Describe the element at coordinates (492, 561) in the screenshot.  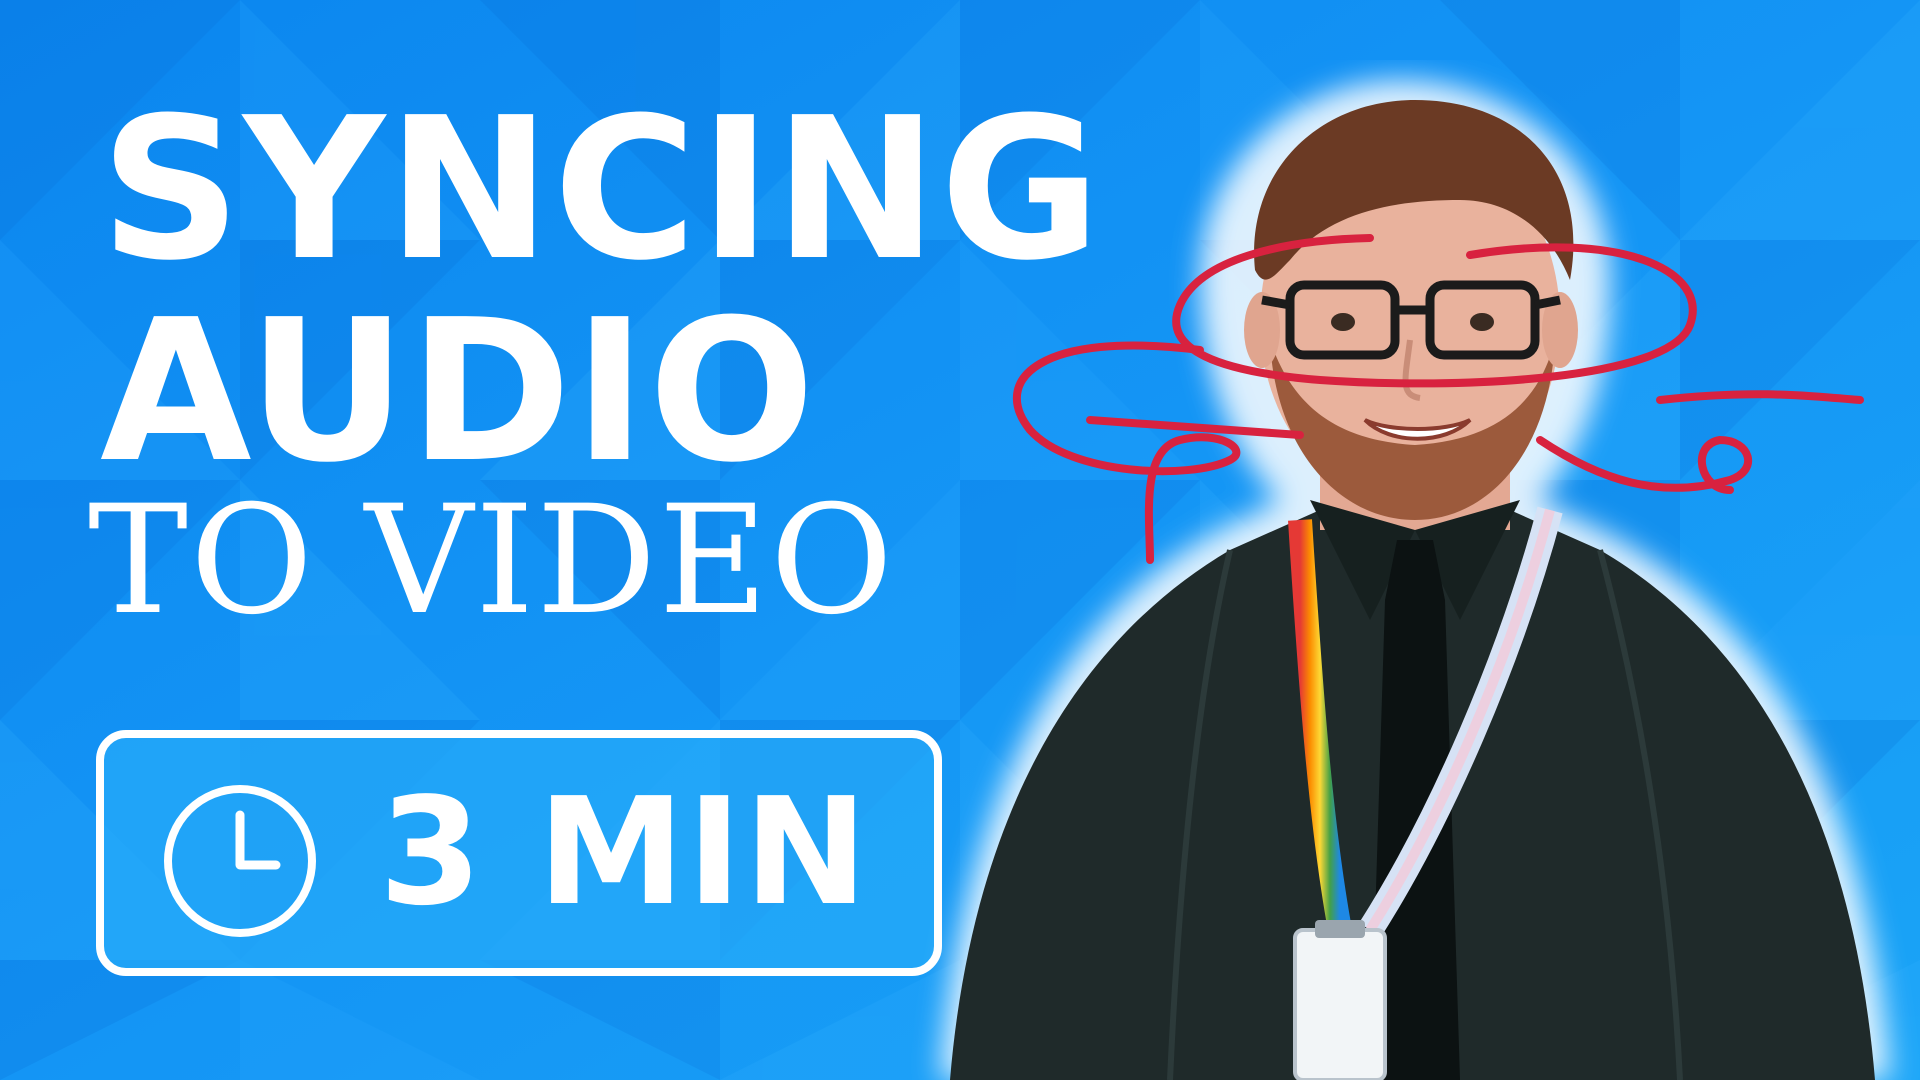
I see `title-line-to-video: TO VIDEO` at that location.